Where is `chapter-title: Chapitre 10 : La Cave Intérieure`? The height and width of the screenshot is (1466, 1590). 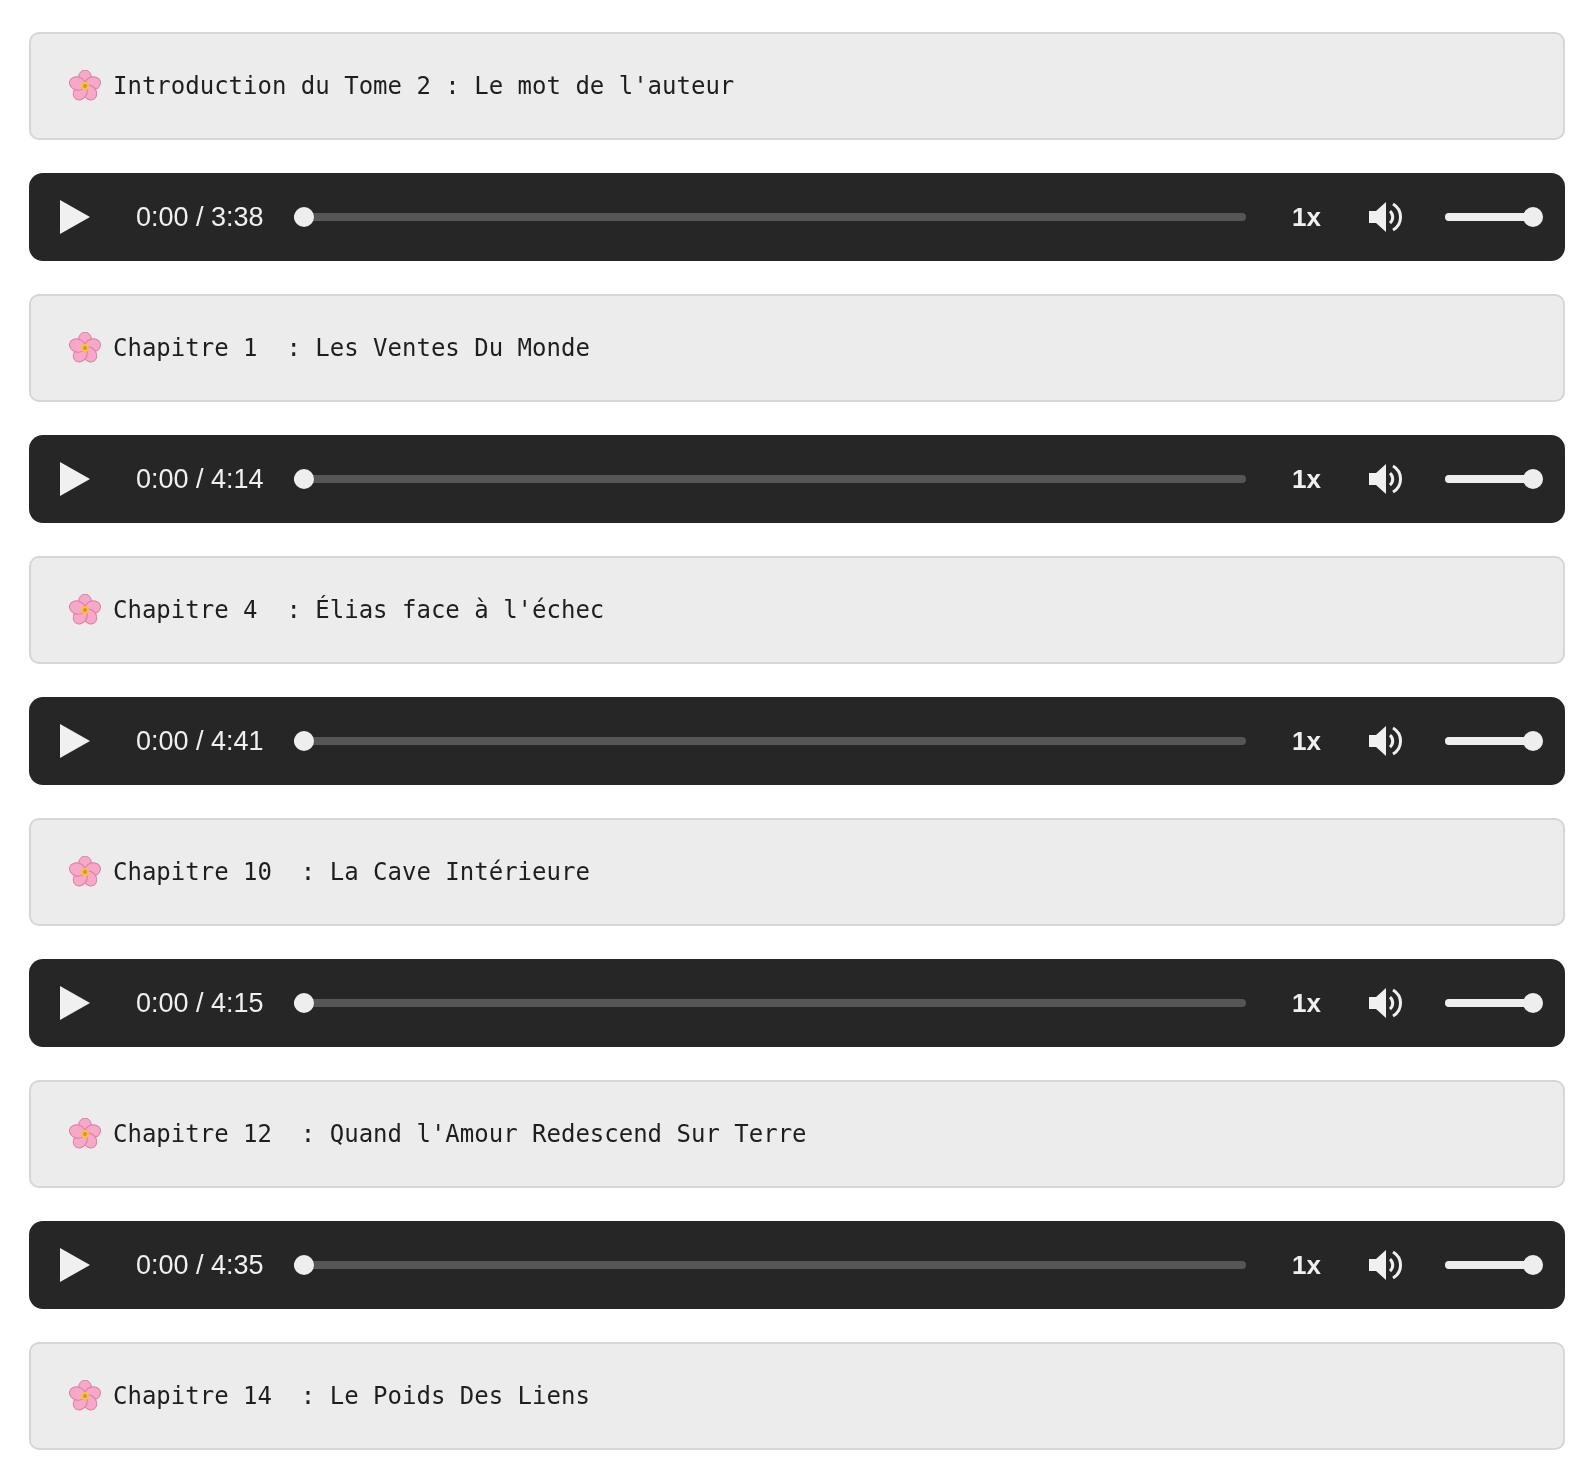
chapter-title: Chapitre 10 : La Cave Intérieure is located at coordinates (351, 872).